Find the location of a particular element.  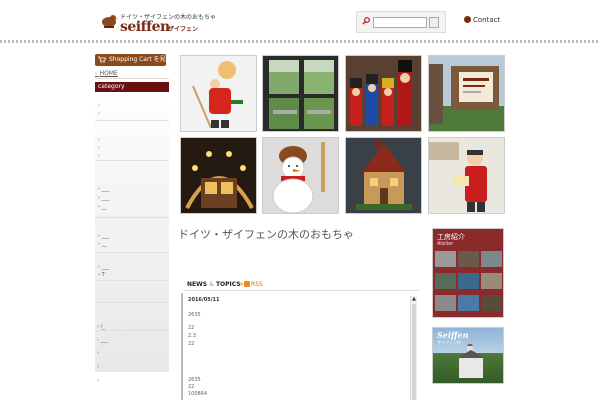

page-title: ドイツ・ザイフェンの木のおもちゃ is located at coordinates (266, 234).